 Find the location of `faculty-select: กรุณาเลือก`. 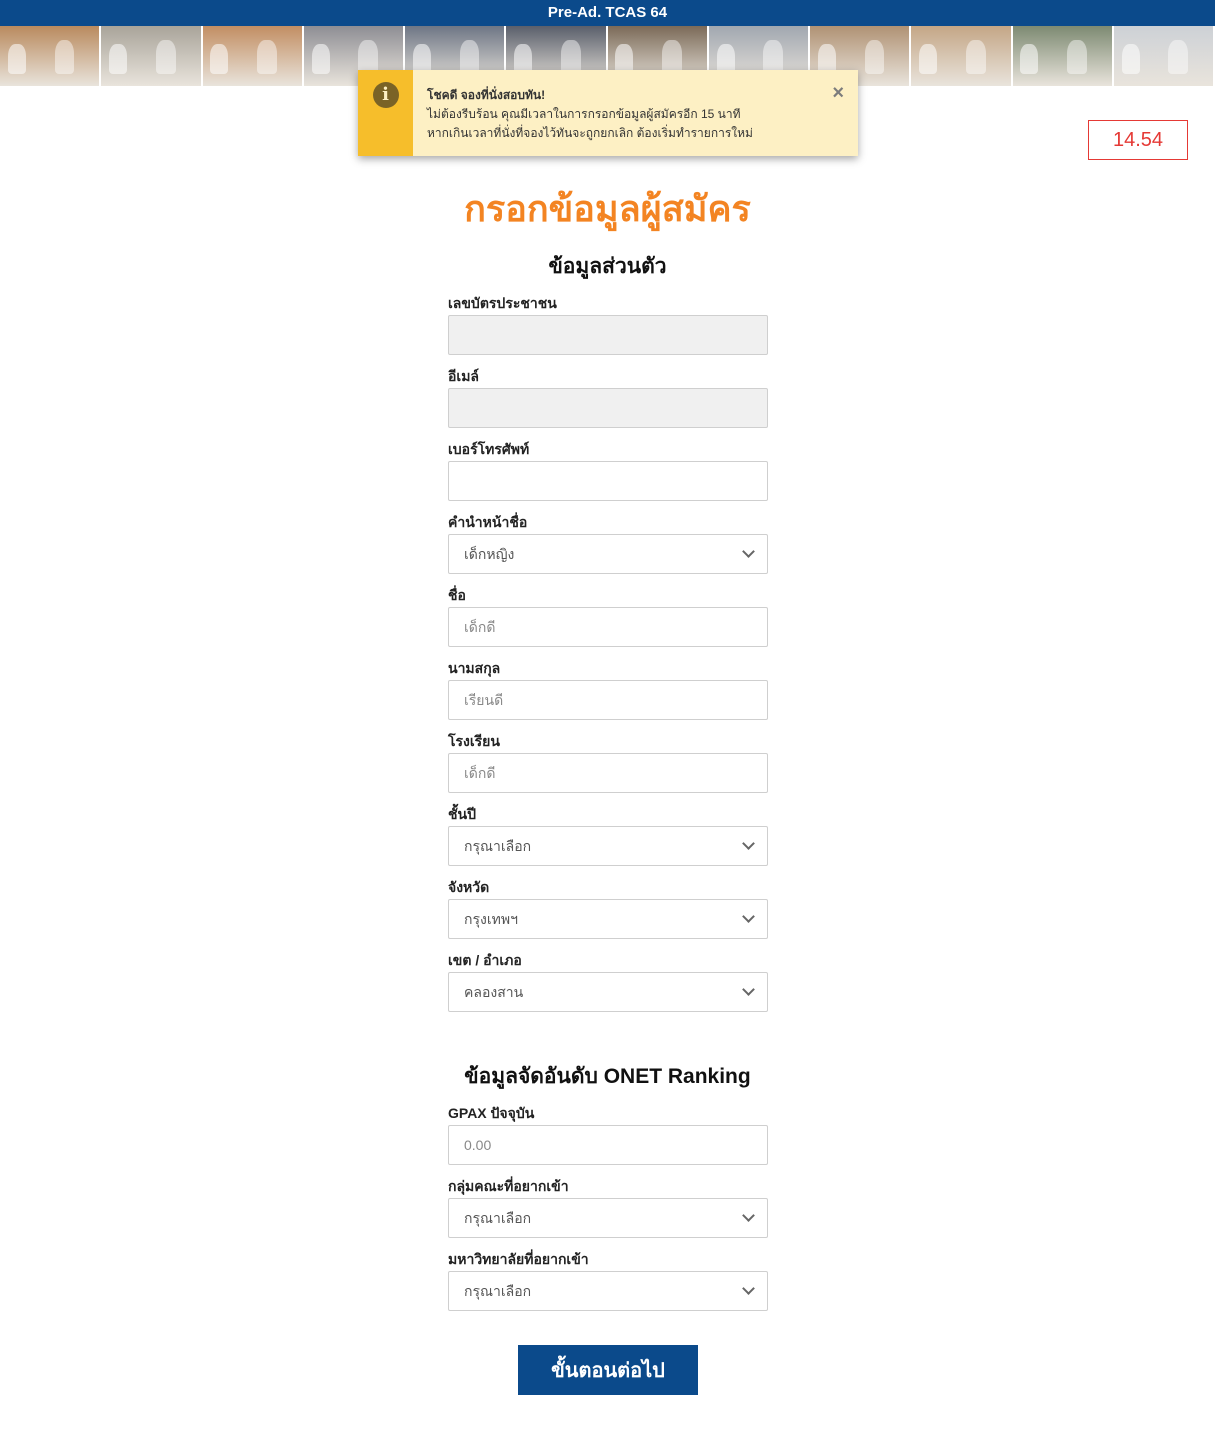

faculty-select: กรุณาเลือก is located at coordinates (608, 1218).